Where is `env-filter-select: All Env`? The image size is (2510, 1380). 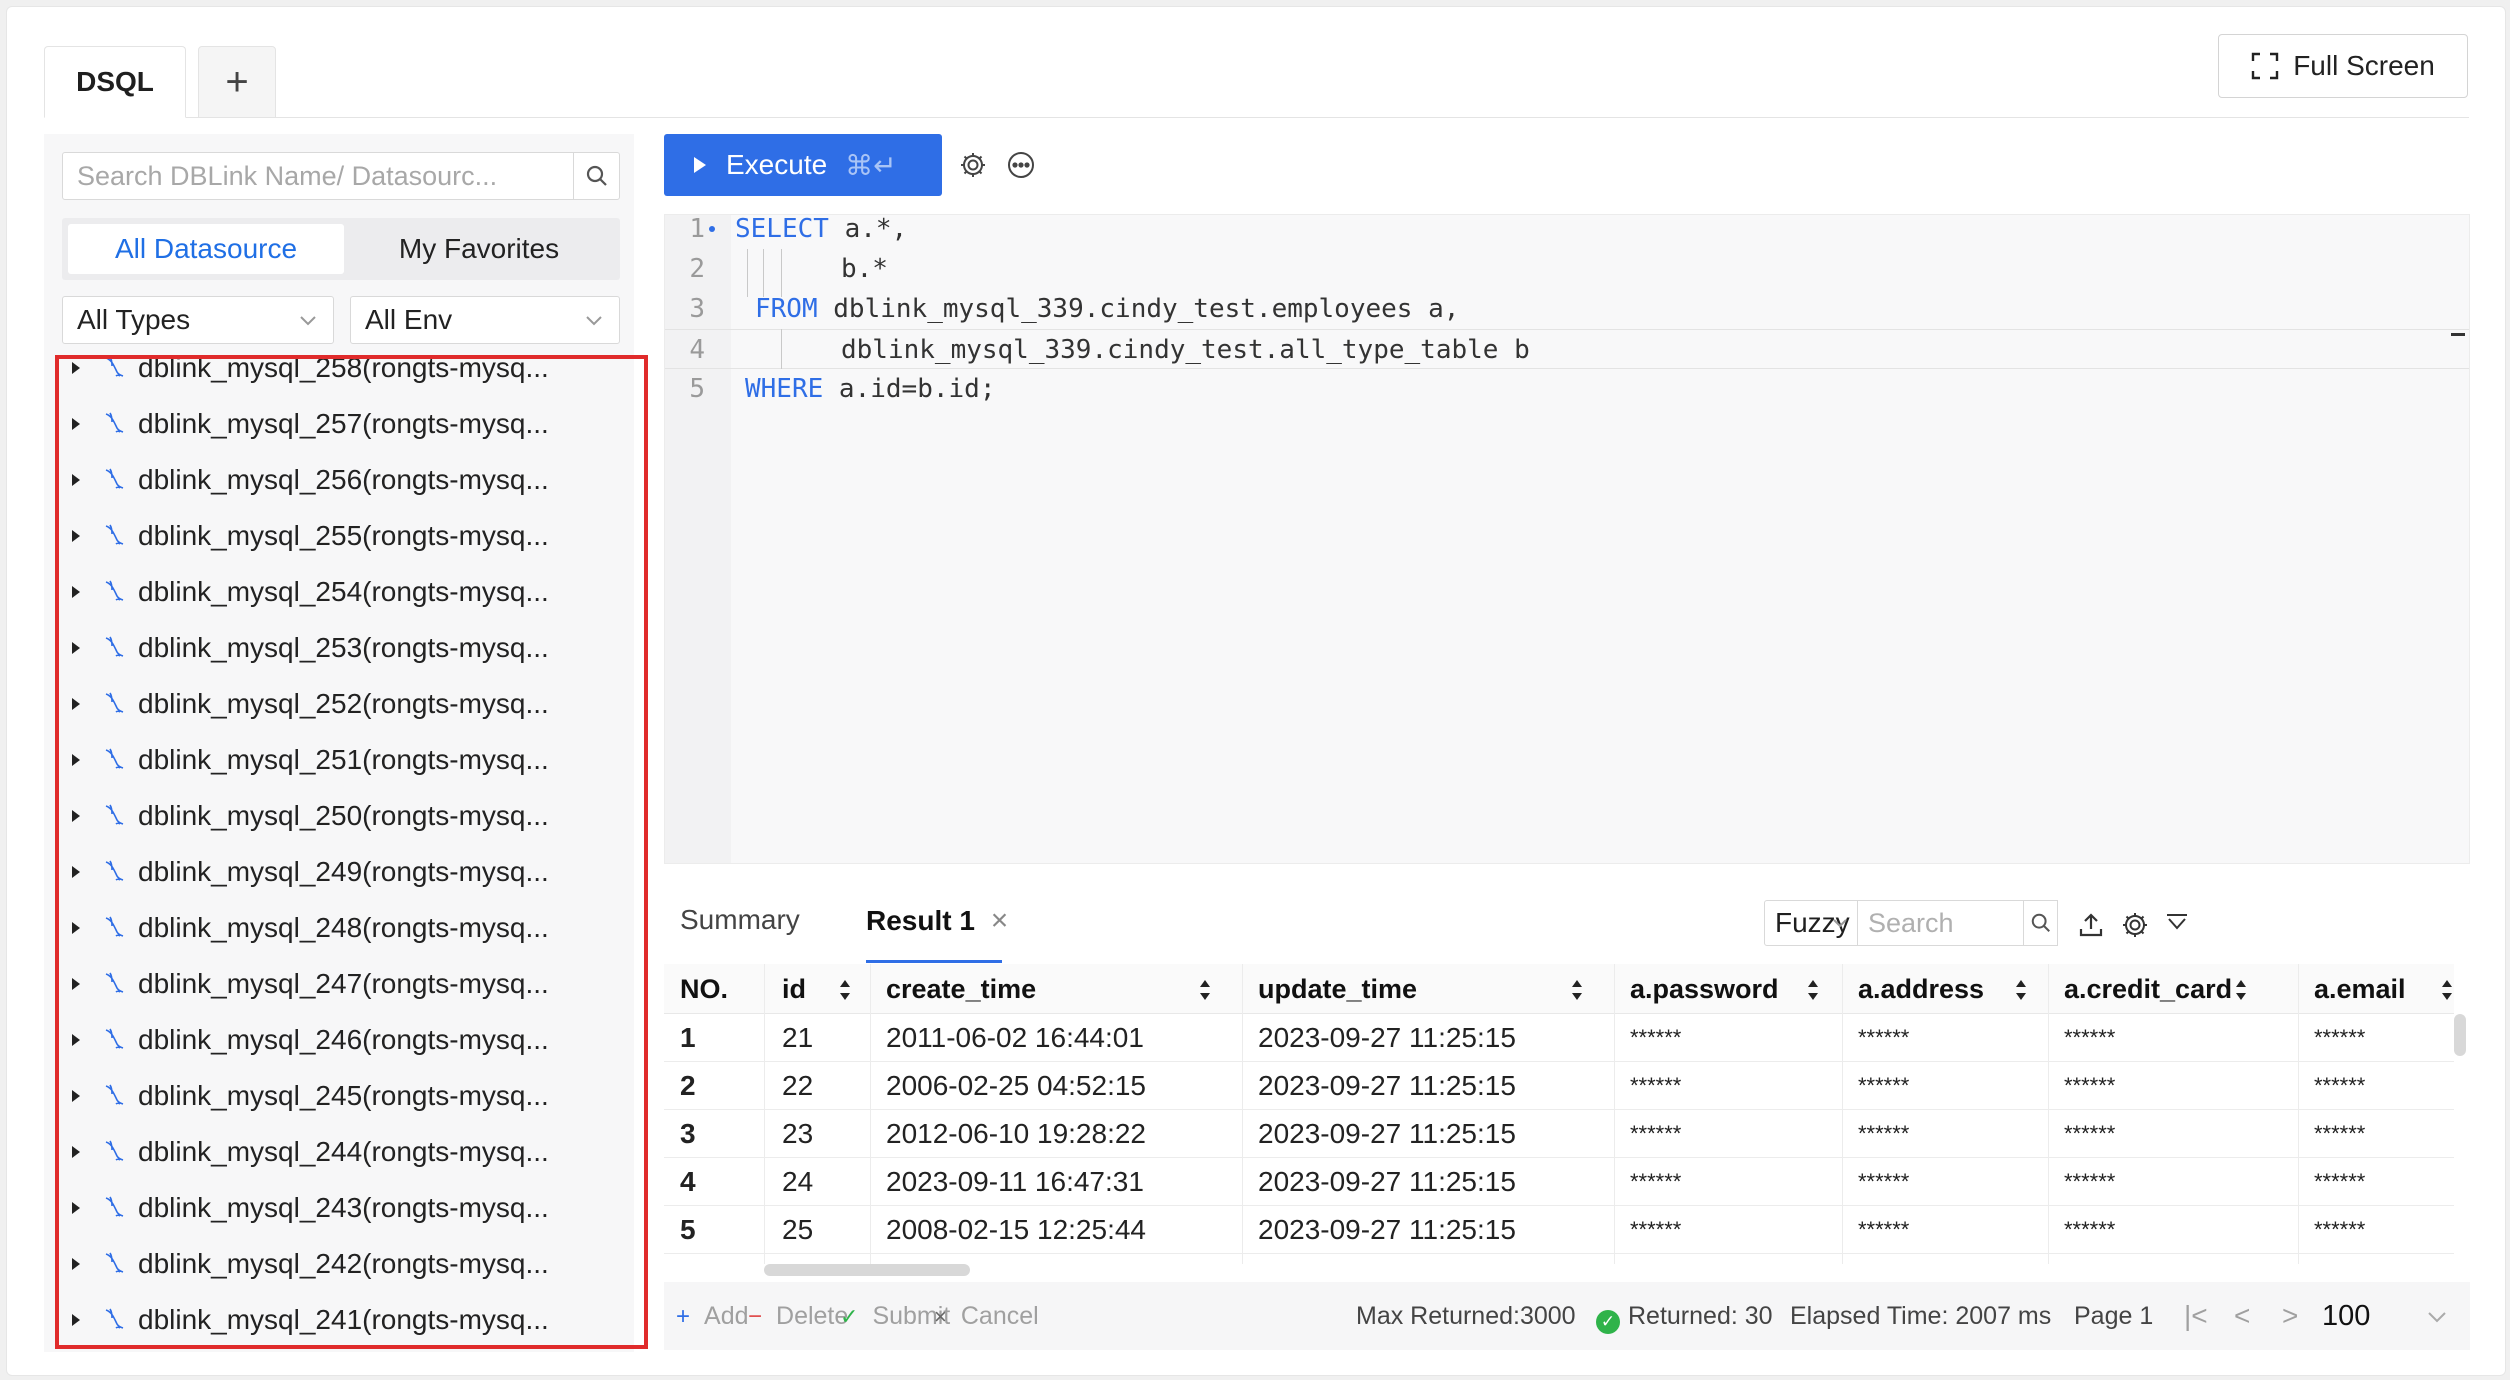 env-filter-select: All Env is located at coordinates (485, 320).